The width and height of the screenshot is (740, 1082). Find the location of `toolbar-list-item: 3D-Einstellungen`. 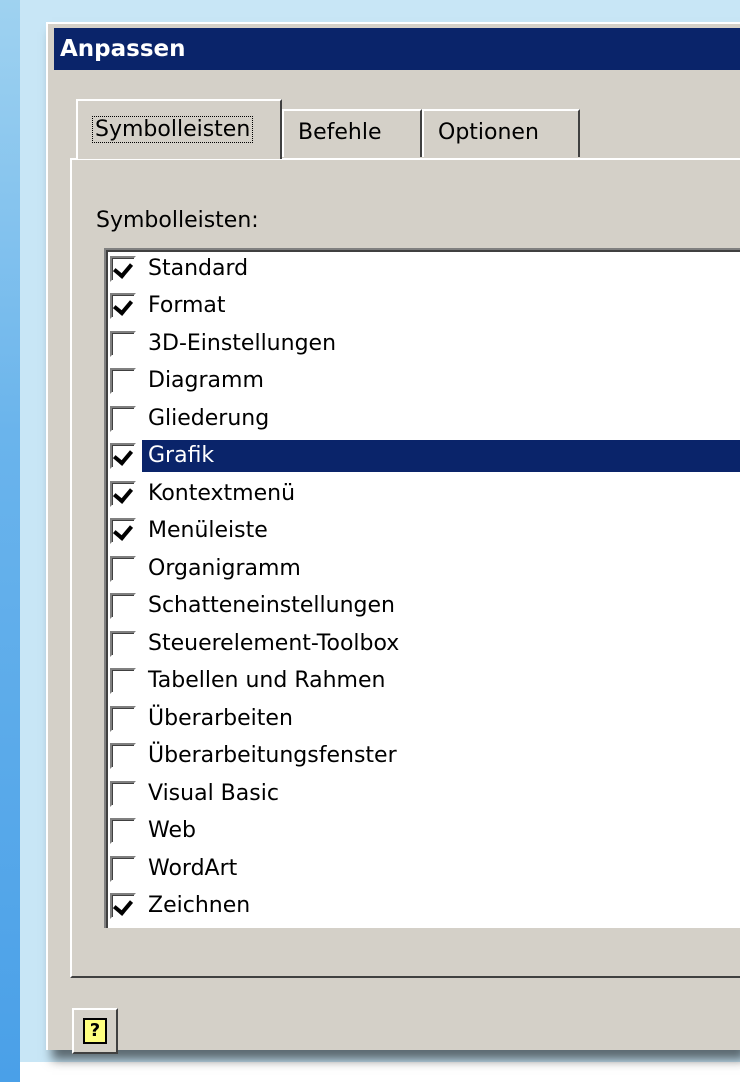

toolbar-list-item: 3D-Einstellungen is located at coordinates (423, 344).